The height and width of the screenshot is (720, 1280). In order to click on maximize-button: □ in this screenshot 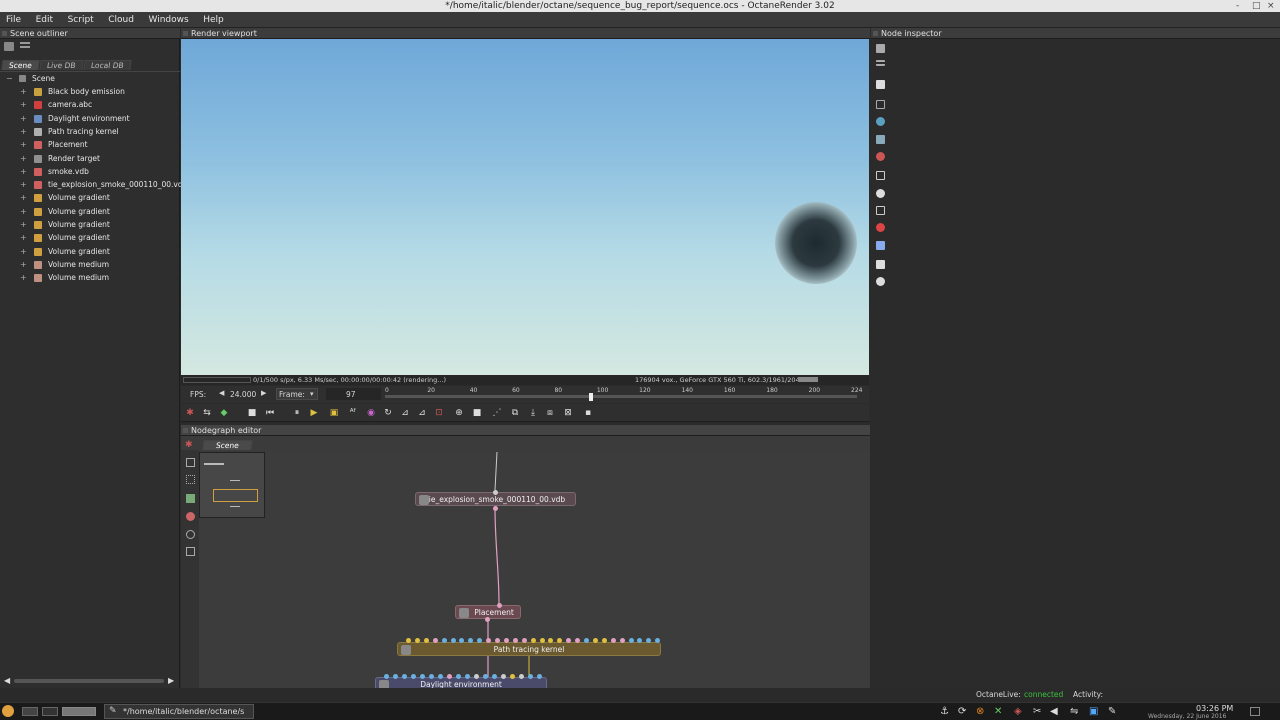, I will do `click(1256, 6)`.